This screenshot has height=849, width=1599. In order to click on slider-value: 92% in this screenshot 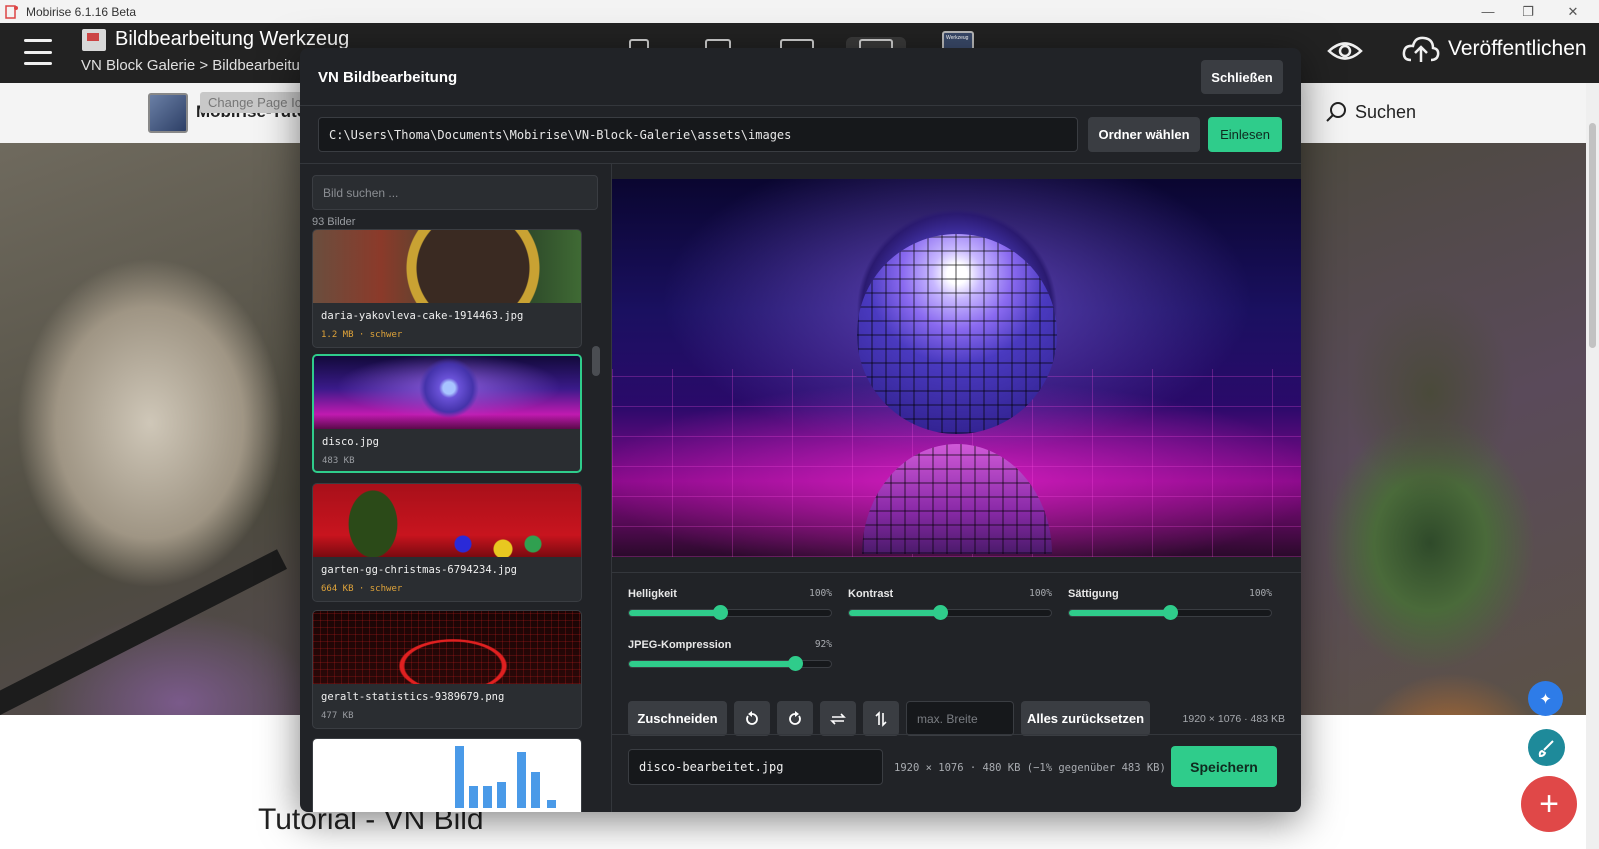, I will do `click(823, 644)`.